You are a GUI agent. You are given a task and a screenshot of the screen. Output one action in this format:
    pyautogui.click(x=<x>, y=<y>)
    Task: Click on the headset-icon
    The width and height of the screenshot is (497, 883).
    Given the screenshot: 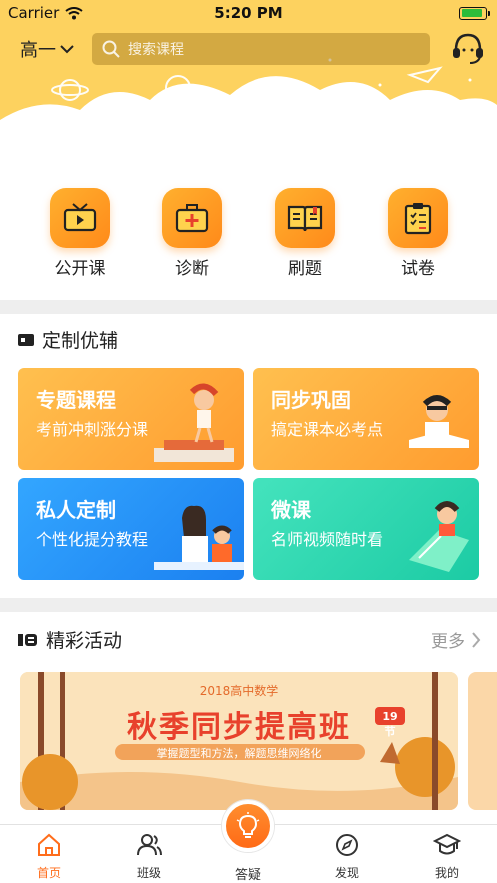 What is the action you would take?
    pyautogui.click(x=468, y=48)
    